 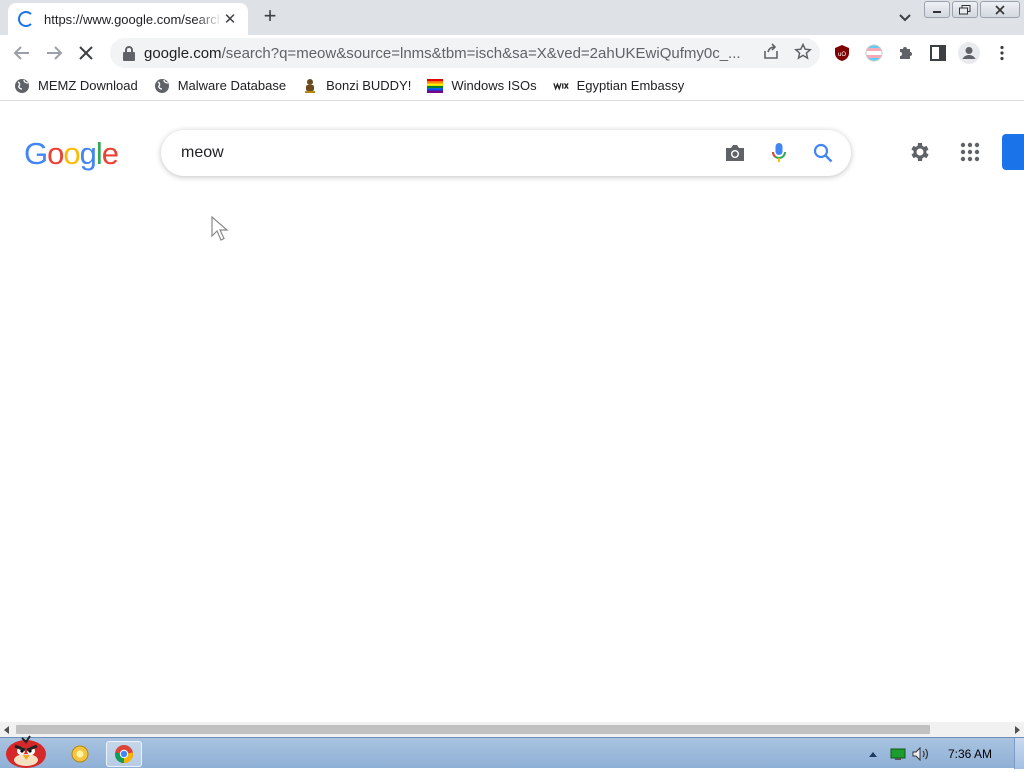 What do you see at coordinates (494, 85) in the screenshot?
I see `bookmark-label: Windows ISOs` at bounding box center [494, 85].